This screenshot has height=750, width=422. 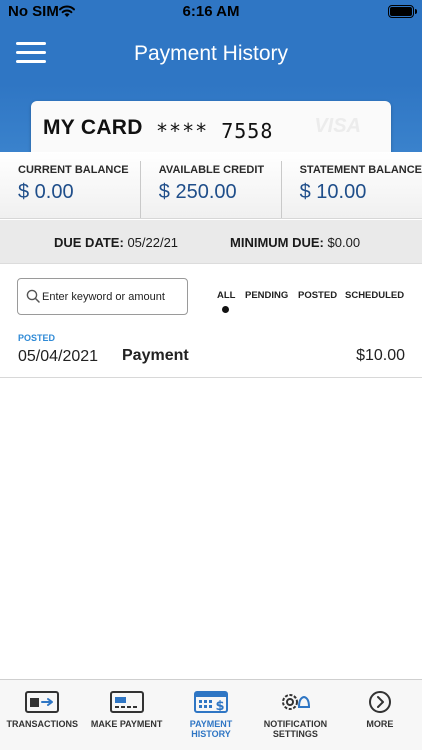 What do you see at coordinates (73, 170) in the screenshot?
I see `current-balance-label: CURRENT BALANCE` at bounding box center [73, 170].